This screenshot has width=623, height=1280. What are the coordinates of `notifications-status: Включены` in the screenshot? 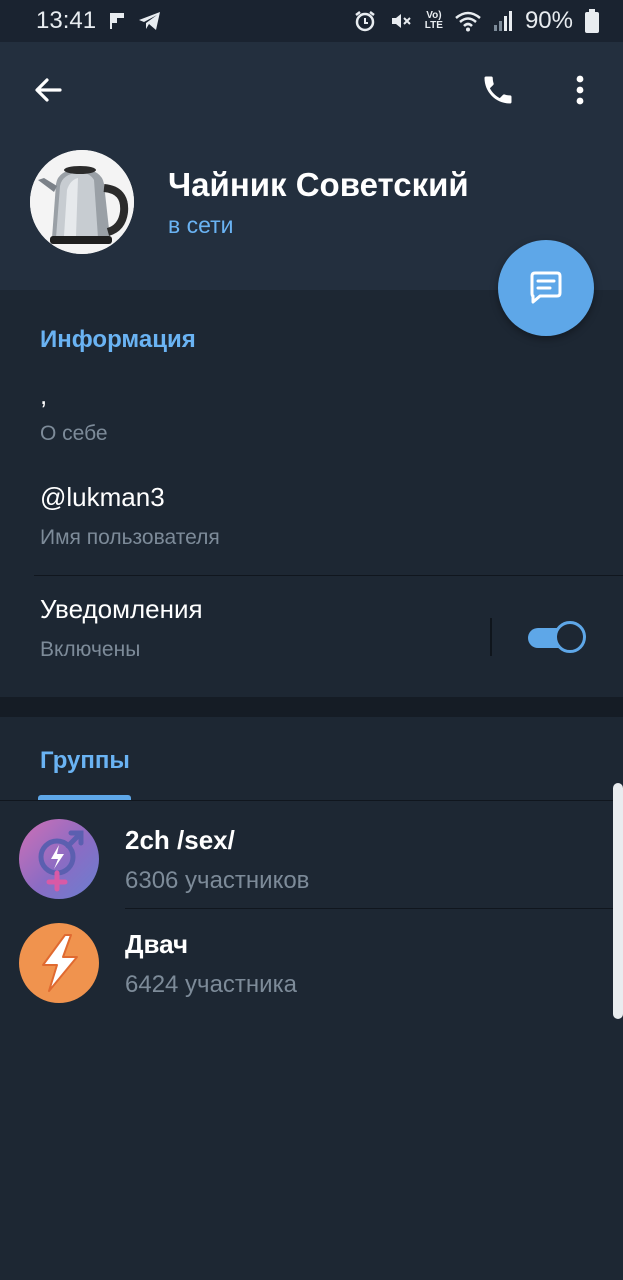 It's located at (90, 649).